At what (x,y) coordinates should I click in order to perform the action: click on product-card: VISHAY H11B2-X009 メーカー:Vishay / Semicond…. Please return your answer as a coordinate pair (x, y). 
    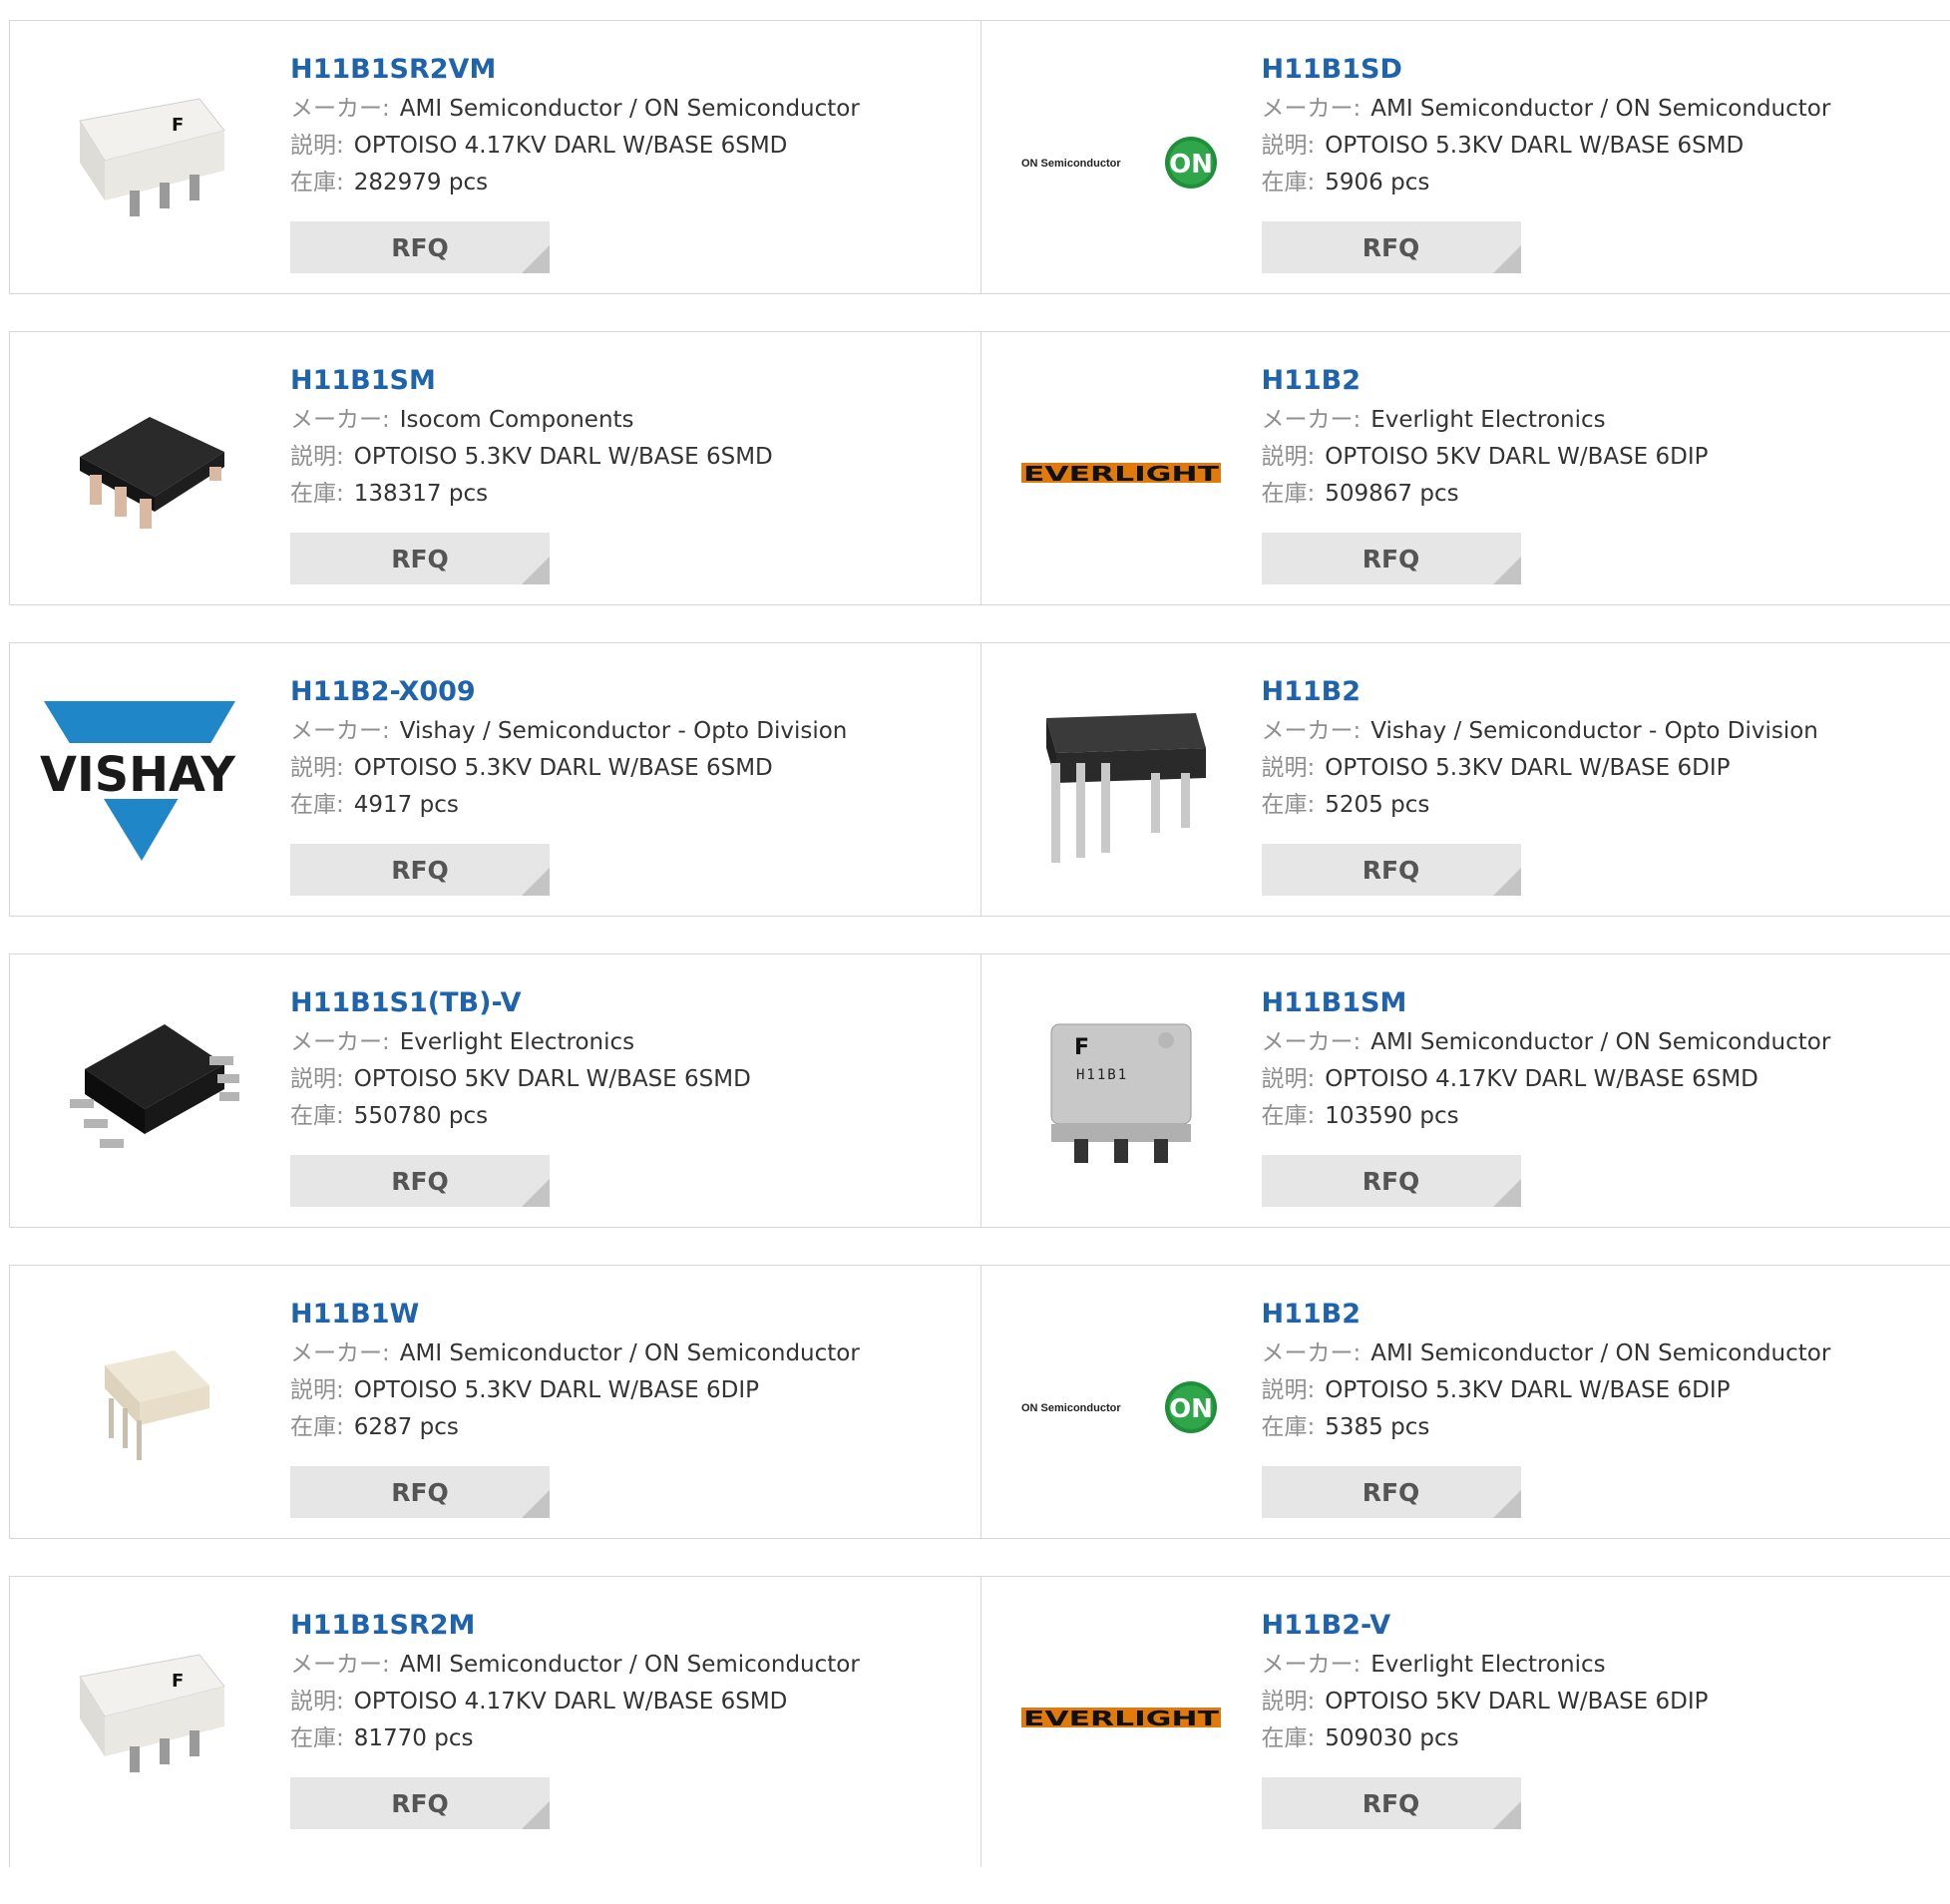
    Looking at the image, I should click on (495, 779).